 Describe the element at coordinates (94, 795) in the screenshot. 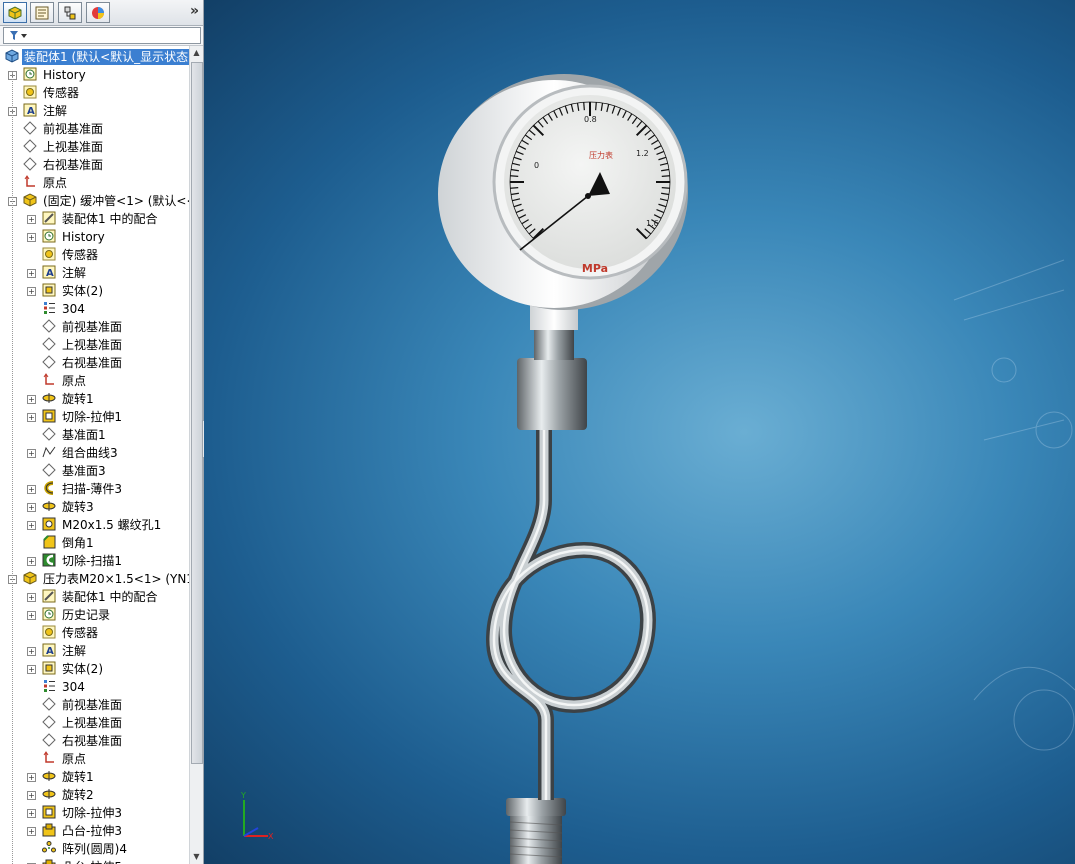

I see `tree-item: + 旋转2` at that location.